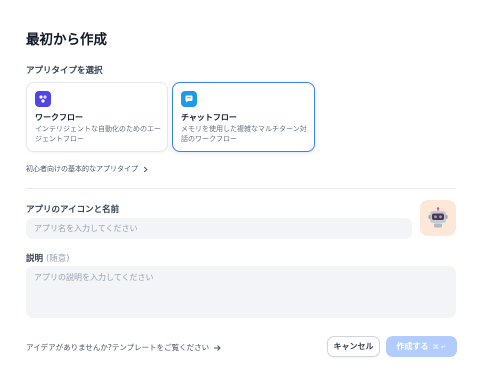 The width and height of the screenshot is (480, 371). I want to click on chat-icon, so click(189, 99).